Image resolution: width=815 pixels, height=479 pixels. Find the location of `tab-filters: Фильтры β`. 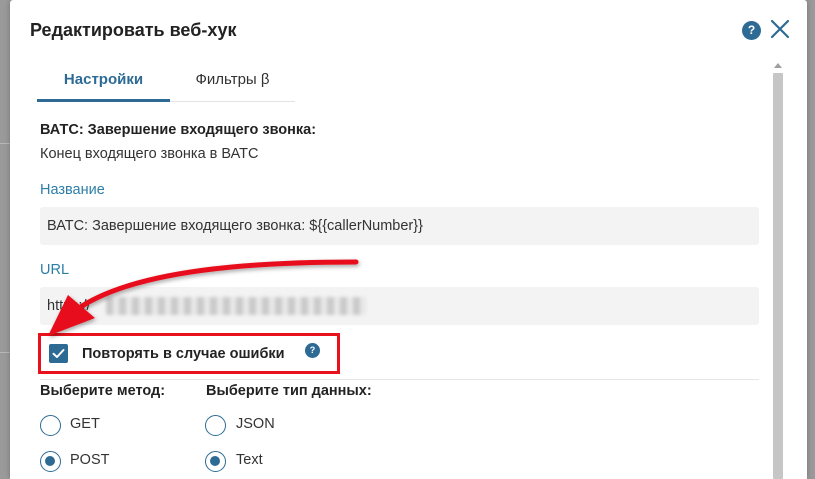

tab-filters: Фильтры β is located at coordinates (232, 82).